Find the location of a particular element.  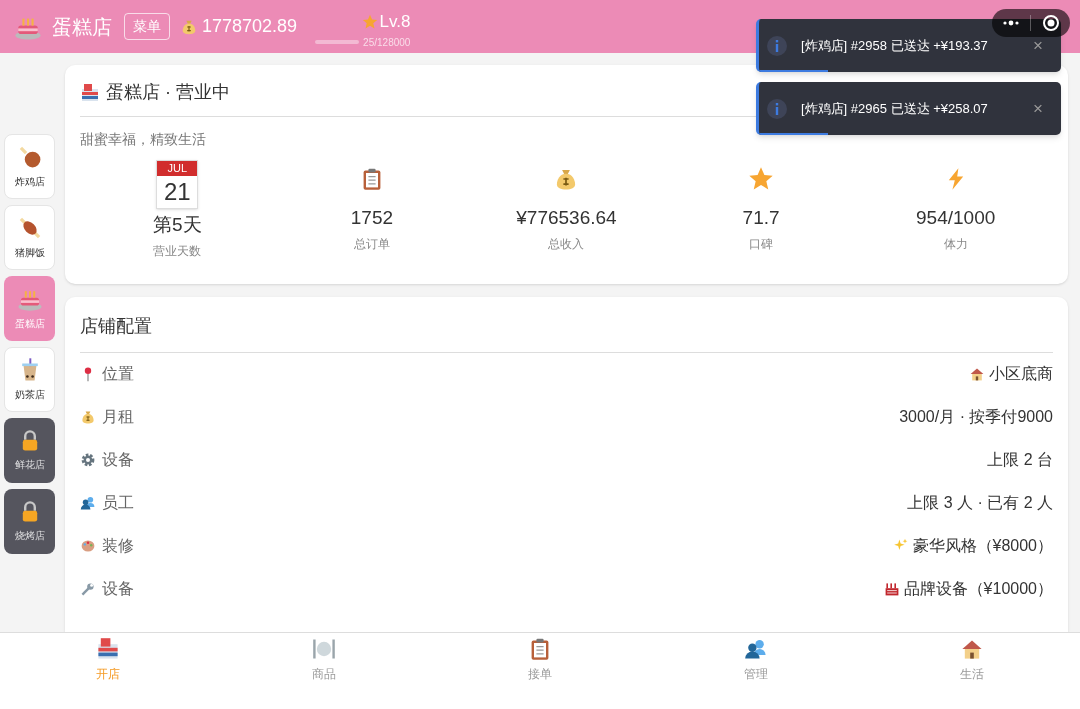

menu-button: 菜单 is located at coordinates (147, 26).